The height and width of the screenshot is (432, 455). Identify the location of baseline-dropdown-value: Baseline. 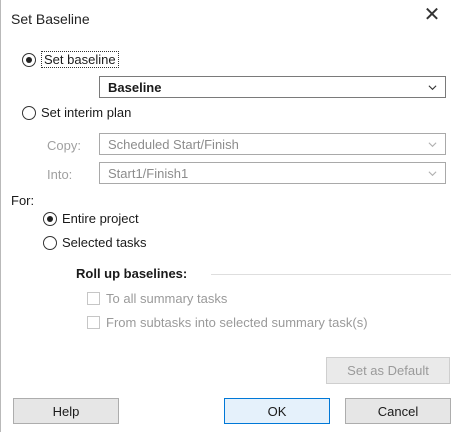
(135, 87).